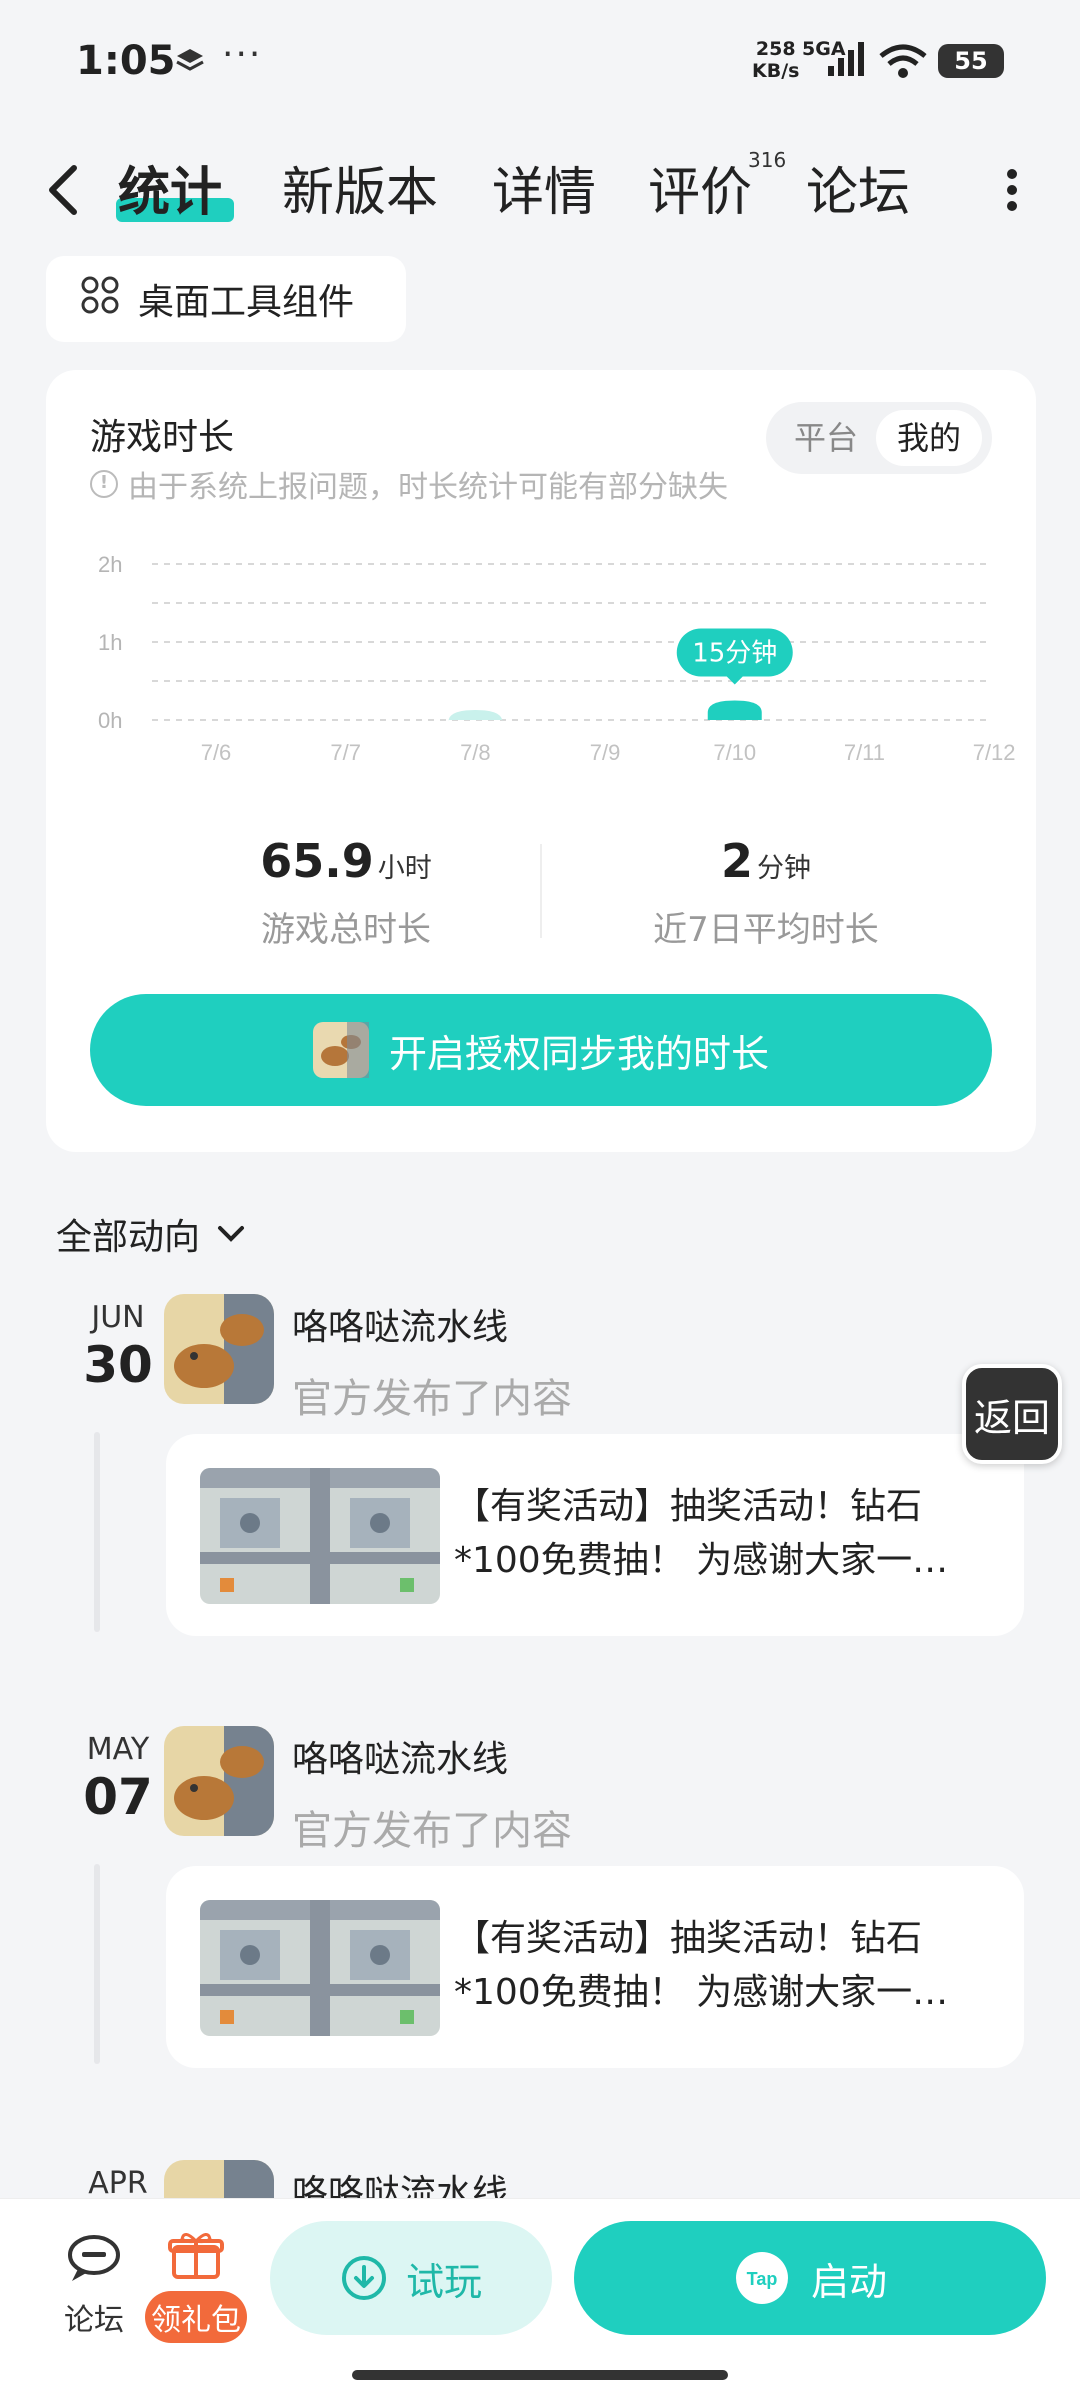  Describe the element at coordinates (118, 1749) in the screenshot. I see `entry-month: MAY` at that location.